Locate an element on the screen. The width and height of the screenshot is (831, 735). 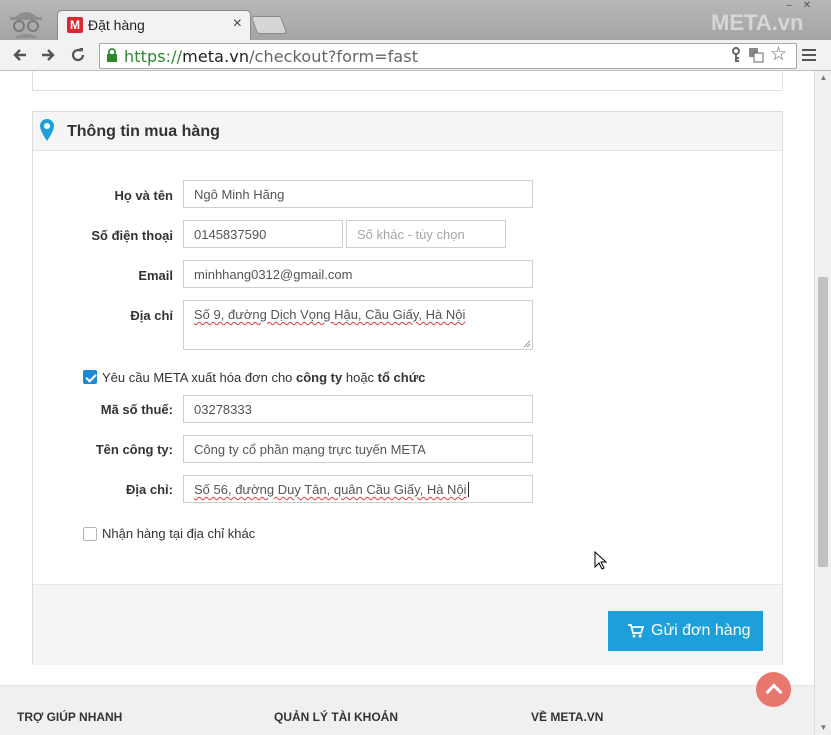
email-label: Email is located at coordinates (155, 275).